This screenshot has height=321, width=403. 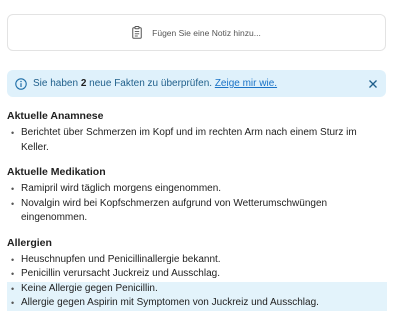 What do you see at coordinates (29, 242) in the screenshot?
I see `section-title: Allergien` at bounding box center [29, 242].